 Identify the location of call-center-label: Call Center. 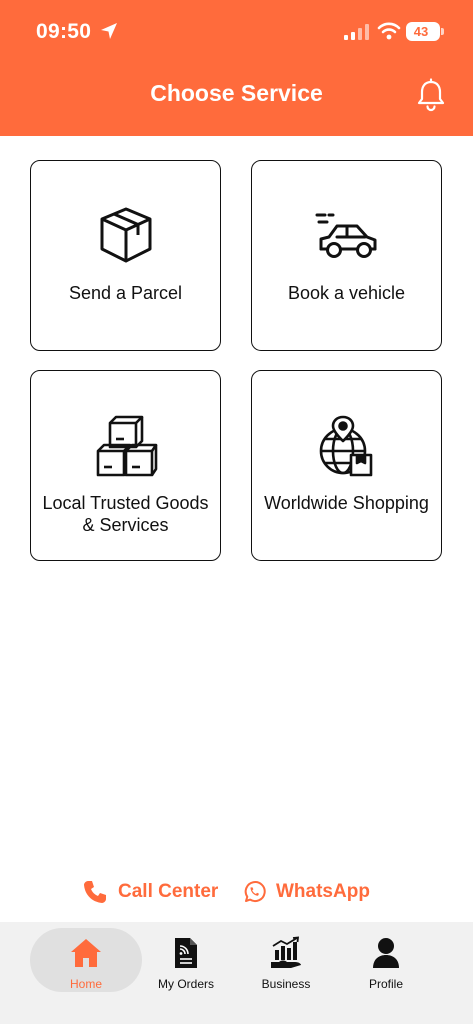
(168, 891).